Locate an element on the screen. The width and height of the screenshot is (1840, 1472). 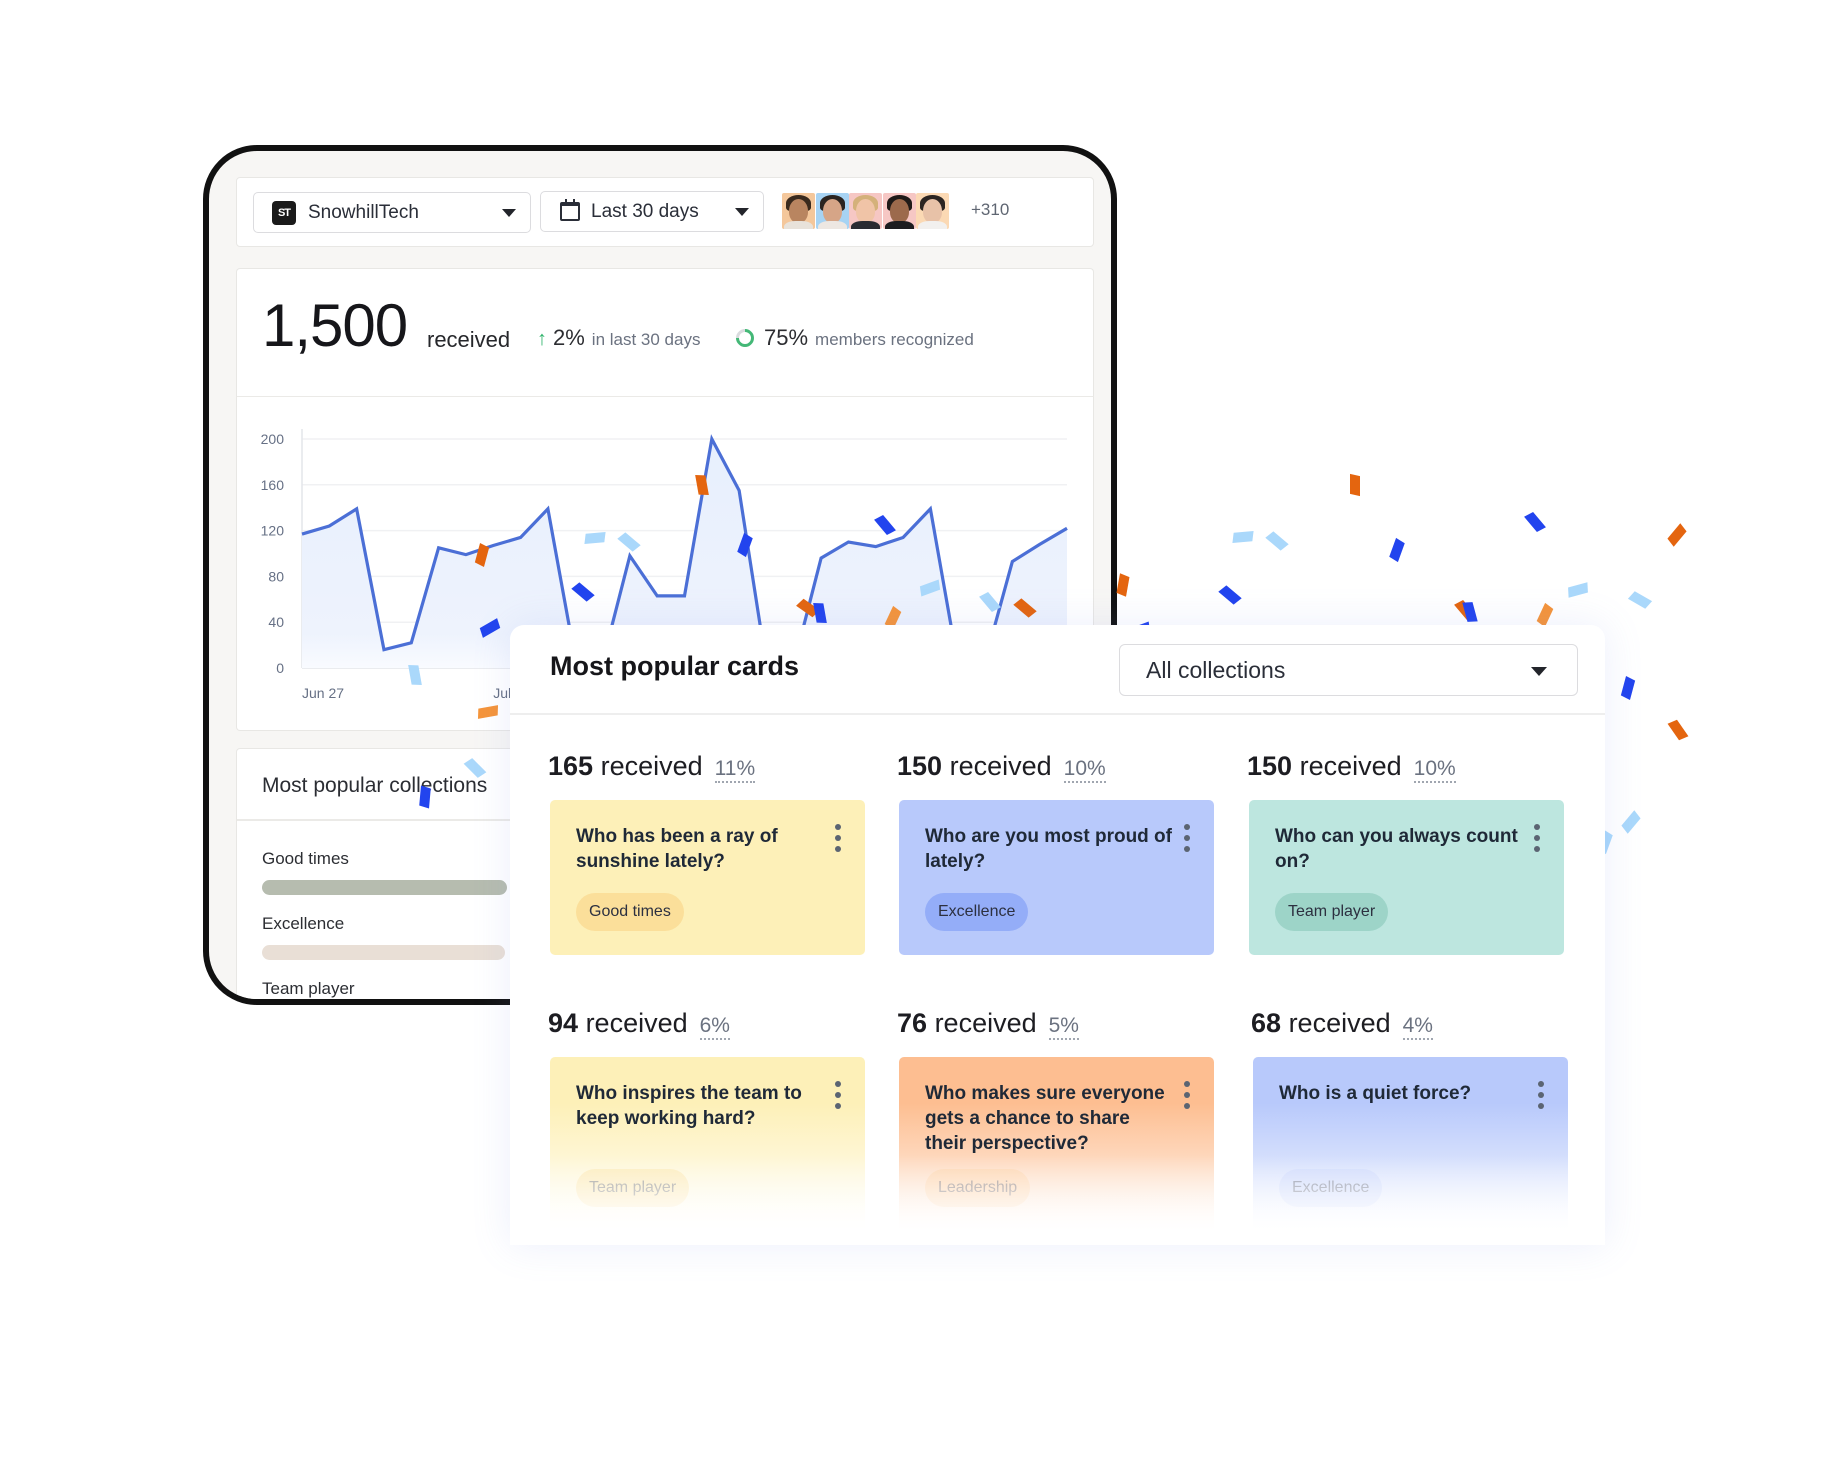
arrow-up-icon: ↑ is located at coordinates (542, 339).